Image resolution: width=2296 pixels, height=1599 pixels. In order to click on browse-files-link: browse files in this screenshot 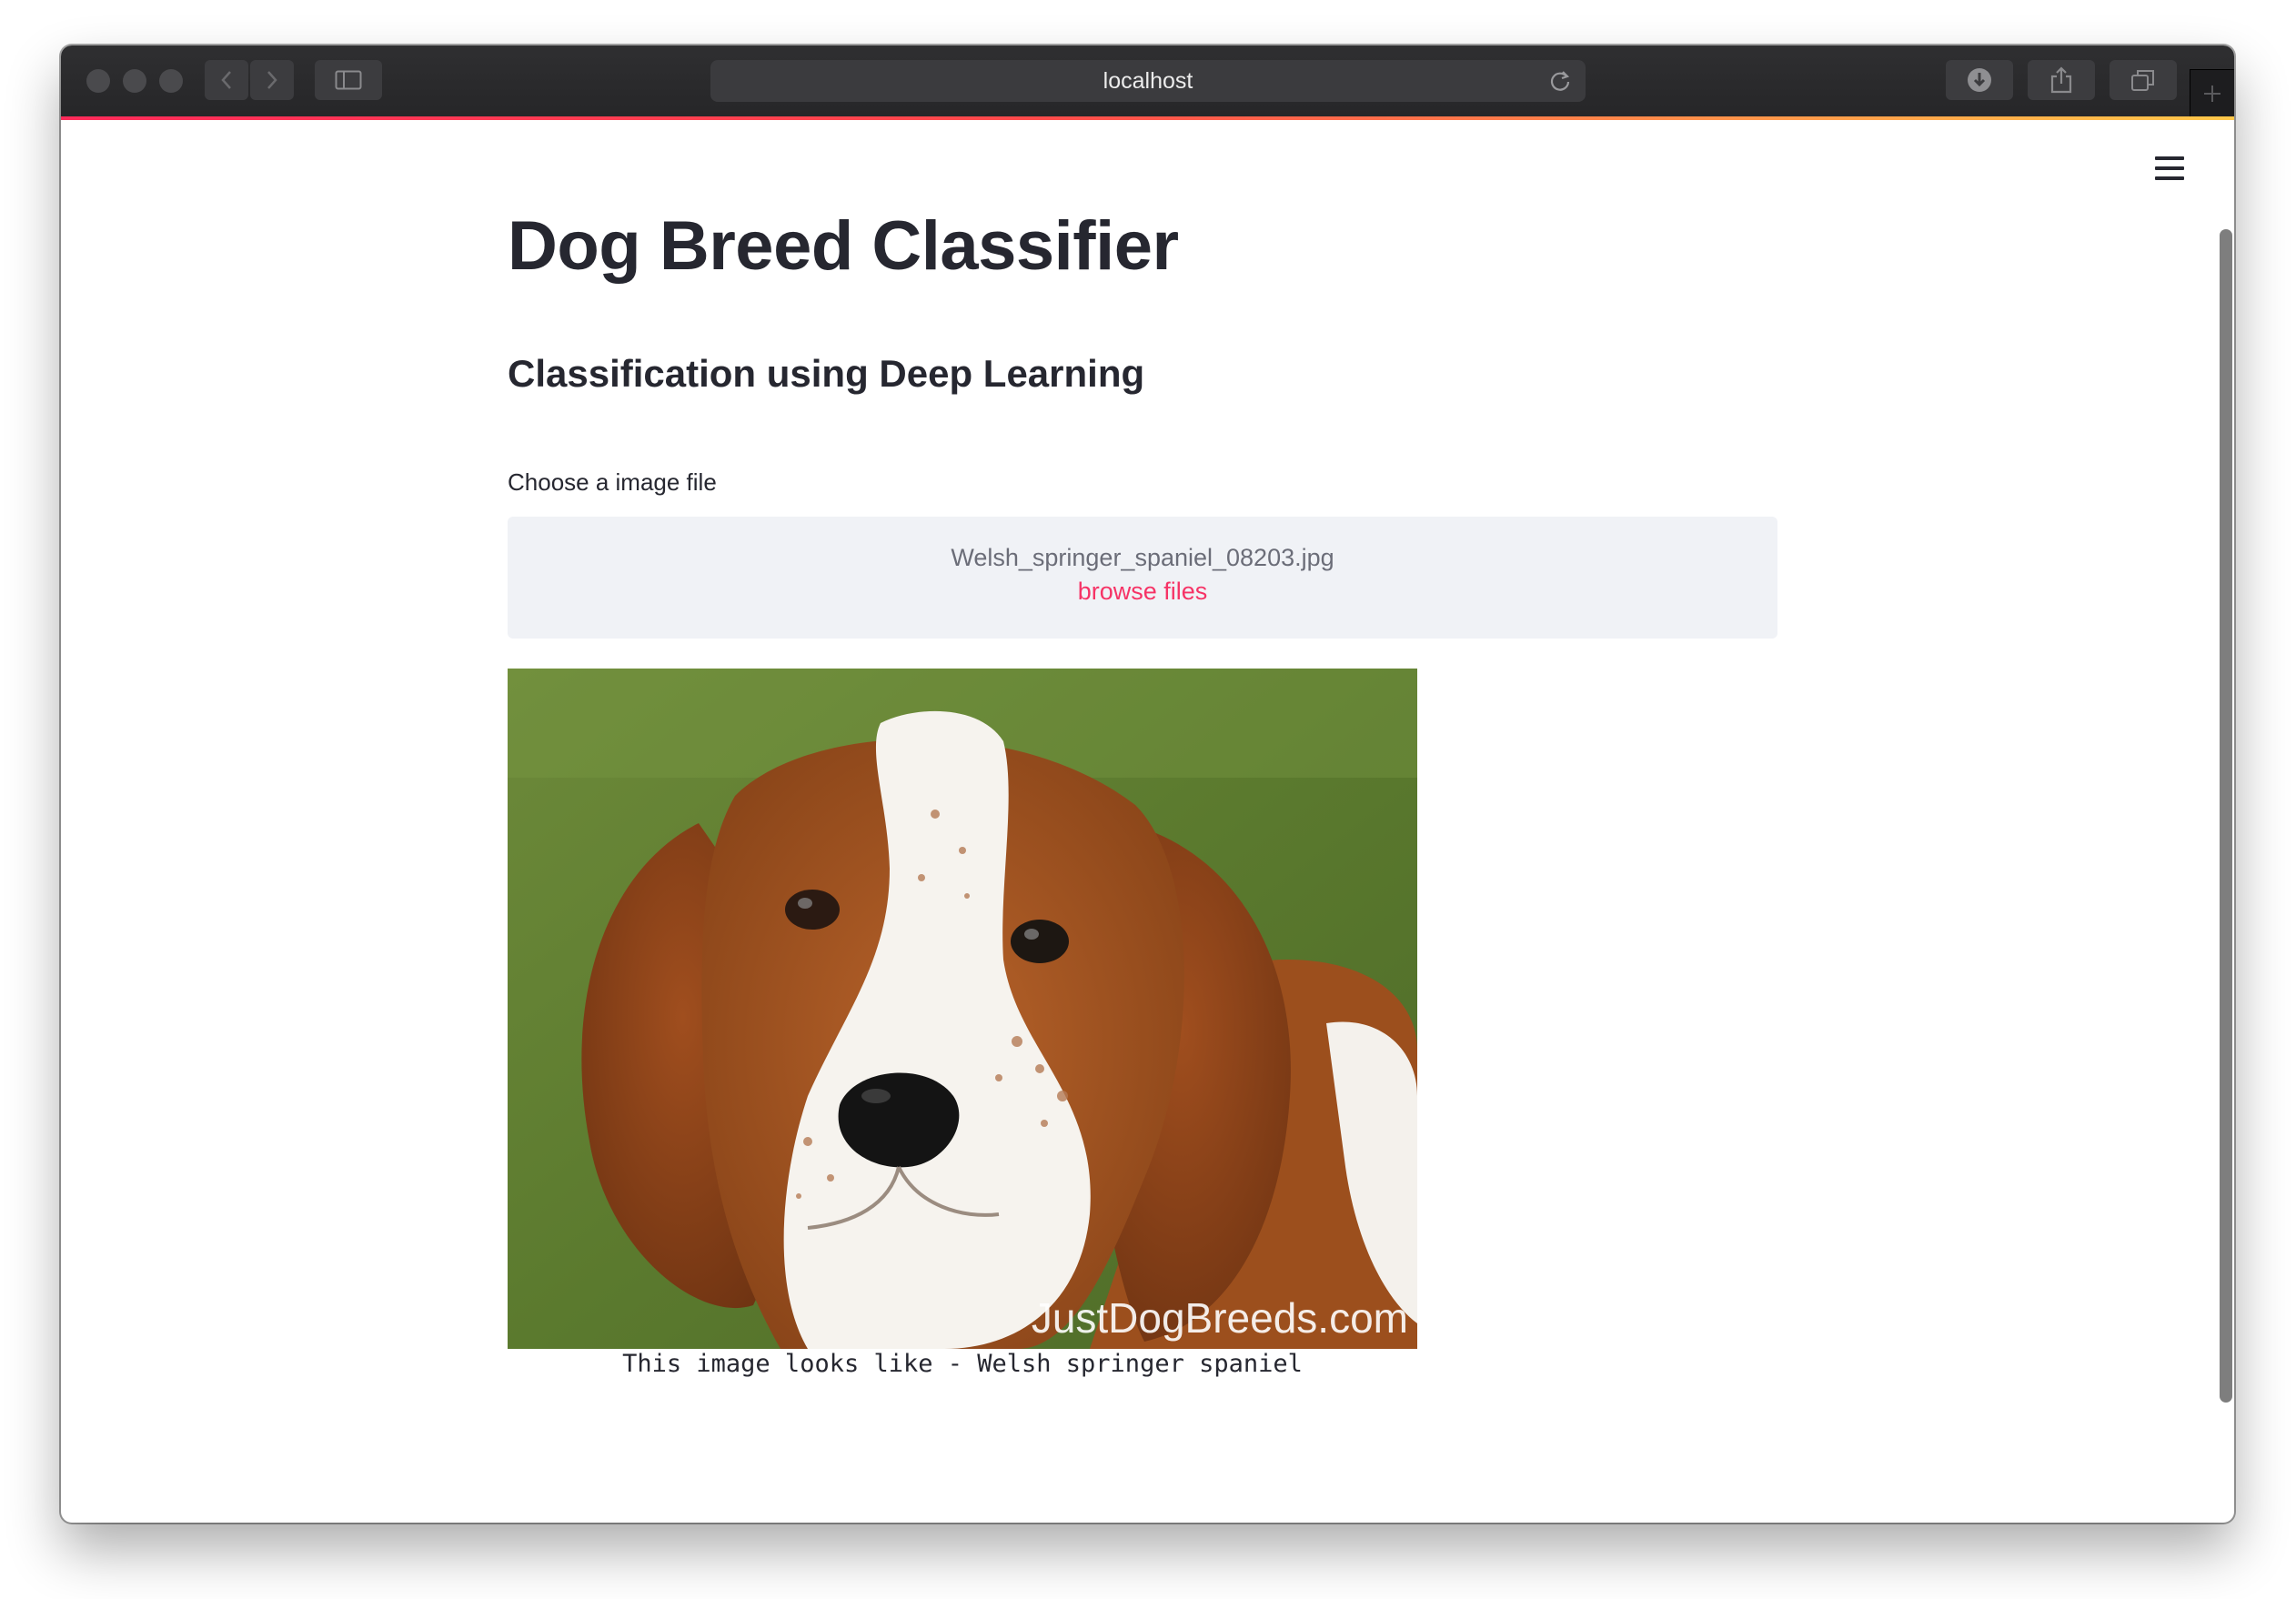, I will do `click(1142, 592)`.